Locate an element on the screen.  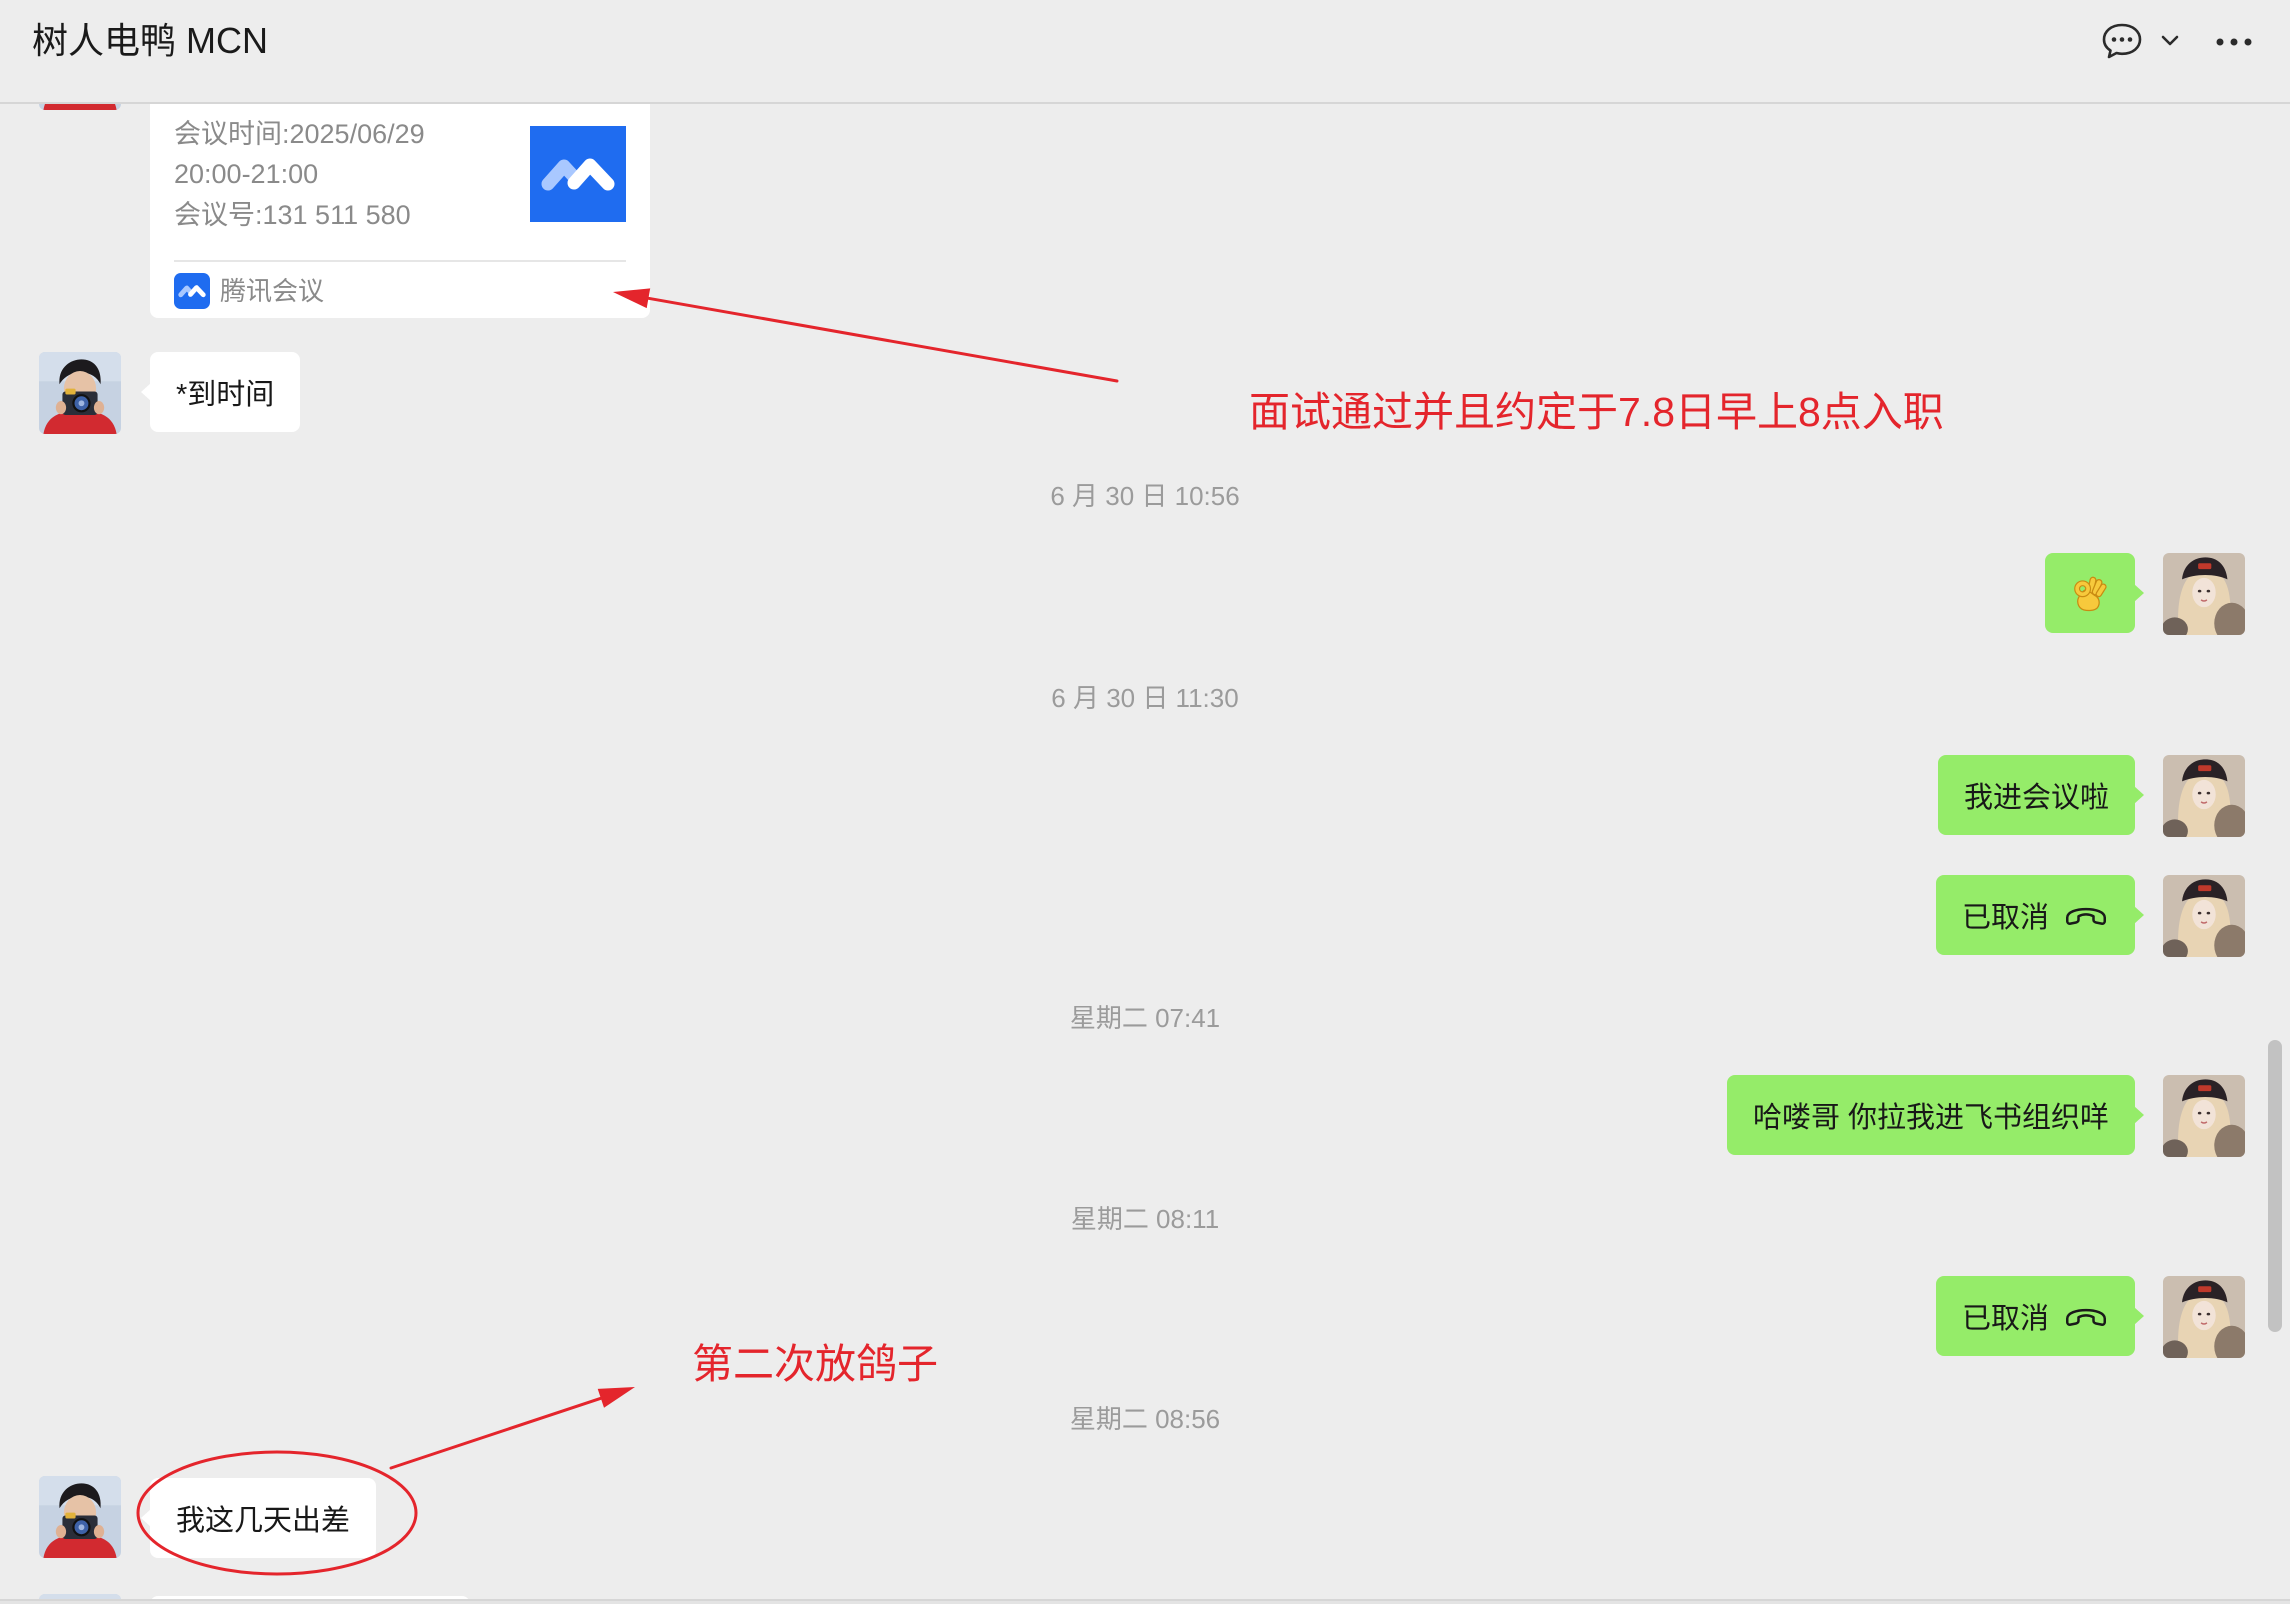
message-bubble-sent: 我进会议啦 is located at coordinates (2041, 795).